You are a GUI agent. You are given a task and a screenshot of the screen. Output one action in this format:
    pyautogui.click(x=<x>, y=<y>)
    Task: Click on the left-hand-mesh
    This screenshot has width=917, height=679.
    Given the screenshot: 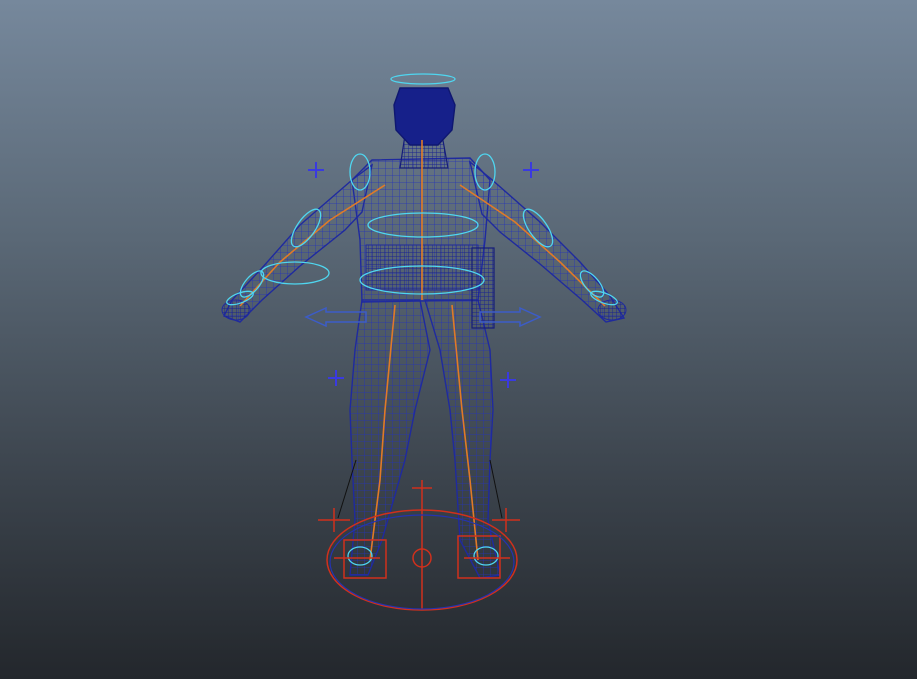 What is the action you would take?
    pyautogui.click(x=236, y=310)
    